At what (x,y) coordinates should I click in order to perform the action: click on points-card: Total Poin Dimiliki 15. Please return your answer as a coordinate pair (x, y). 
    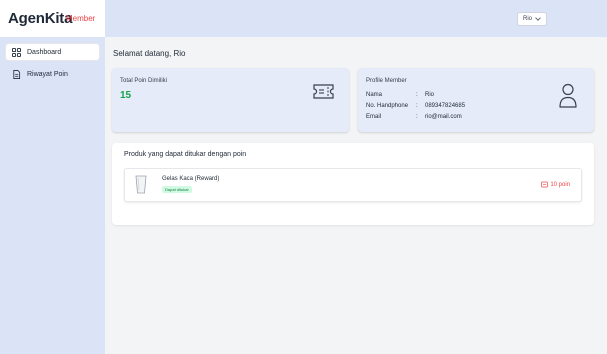
    Looking at the image, I should click on (230, 100).